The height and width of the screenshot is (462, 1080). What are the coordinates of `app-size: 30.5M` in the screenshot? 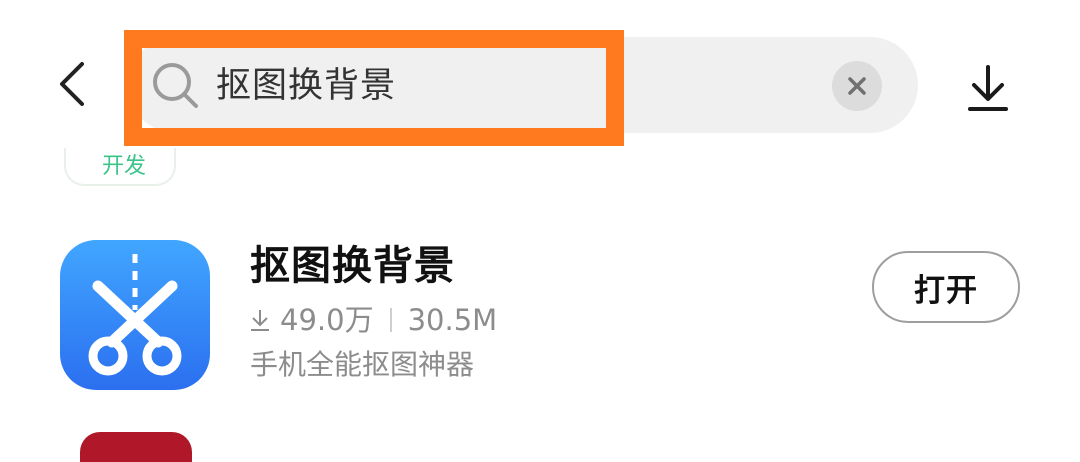 It's located at (452, 320).